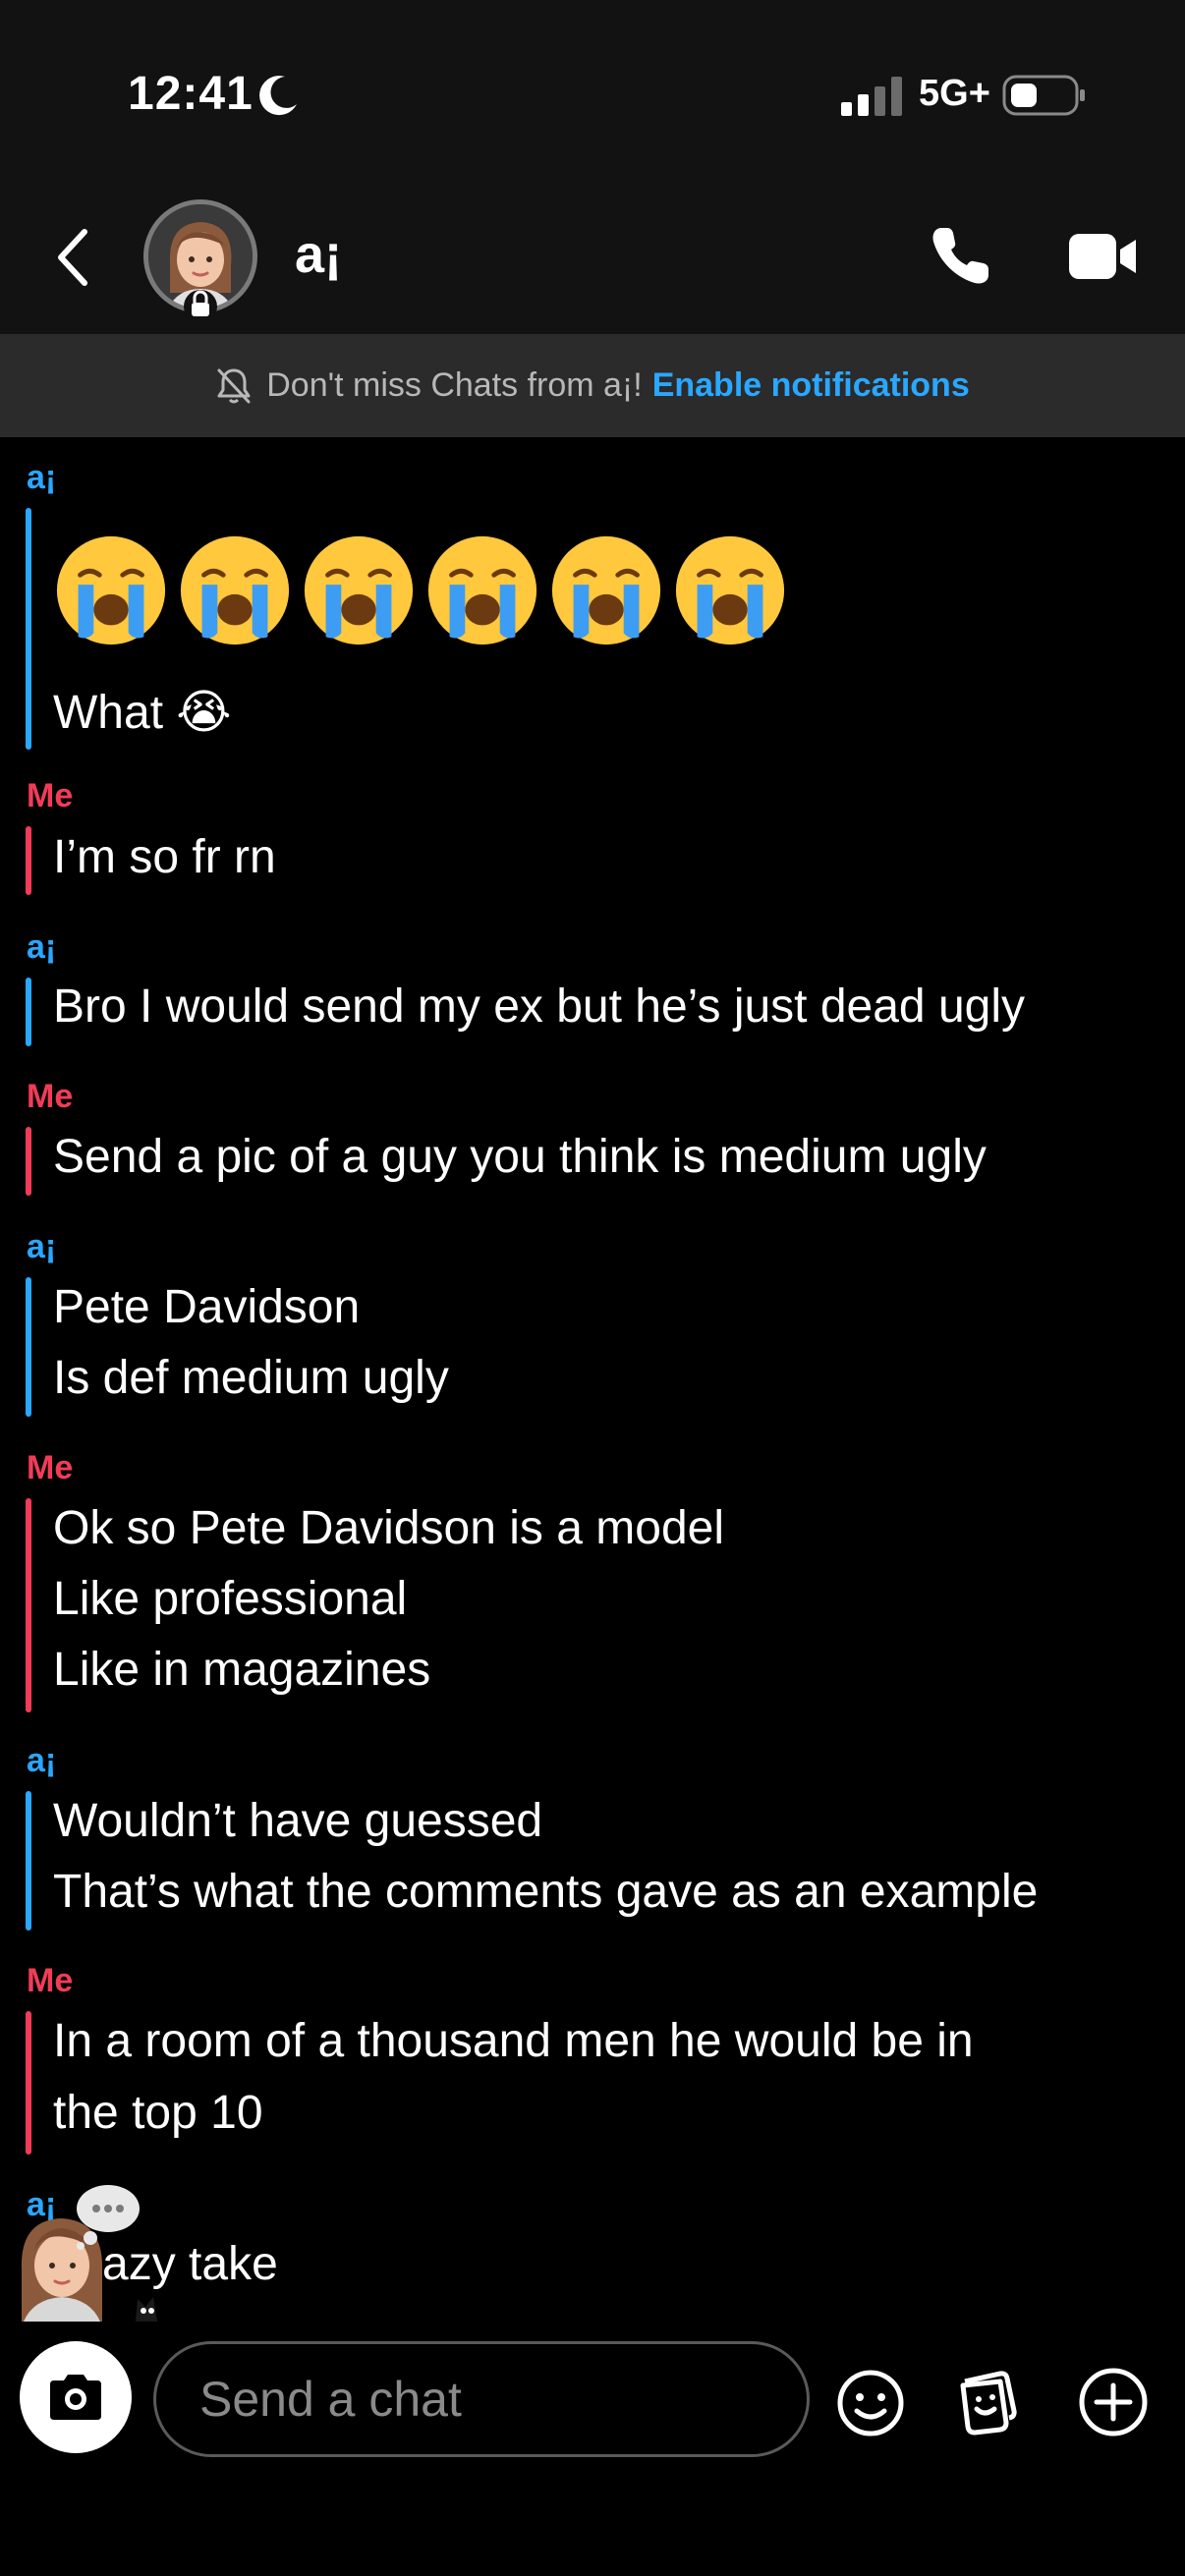 This screenshot has width=1185, height=2576. I want to click on sticker-icon, so click(991, 2403).